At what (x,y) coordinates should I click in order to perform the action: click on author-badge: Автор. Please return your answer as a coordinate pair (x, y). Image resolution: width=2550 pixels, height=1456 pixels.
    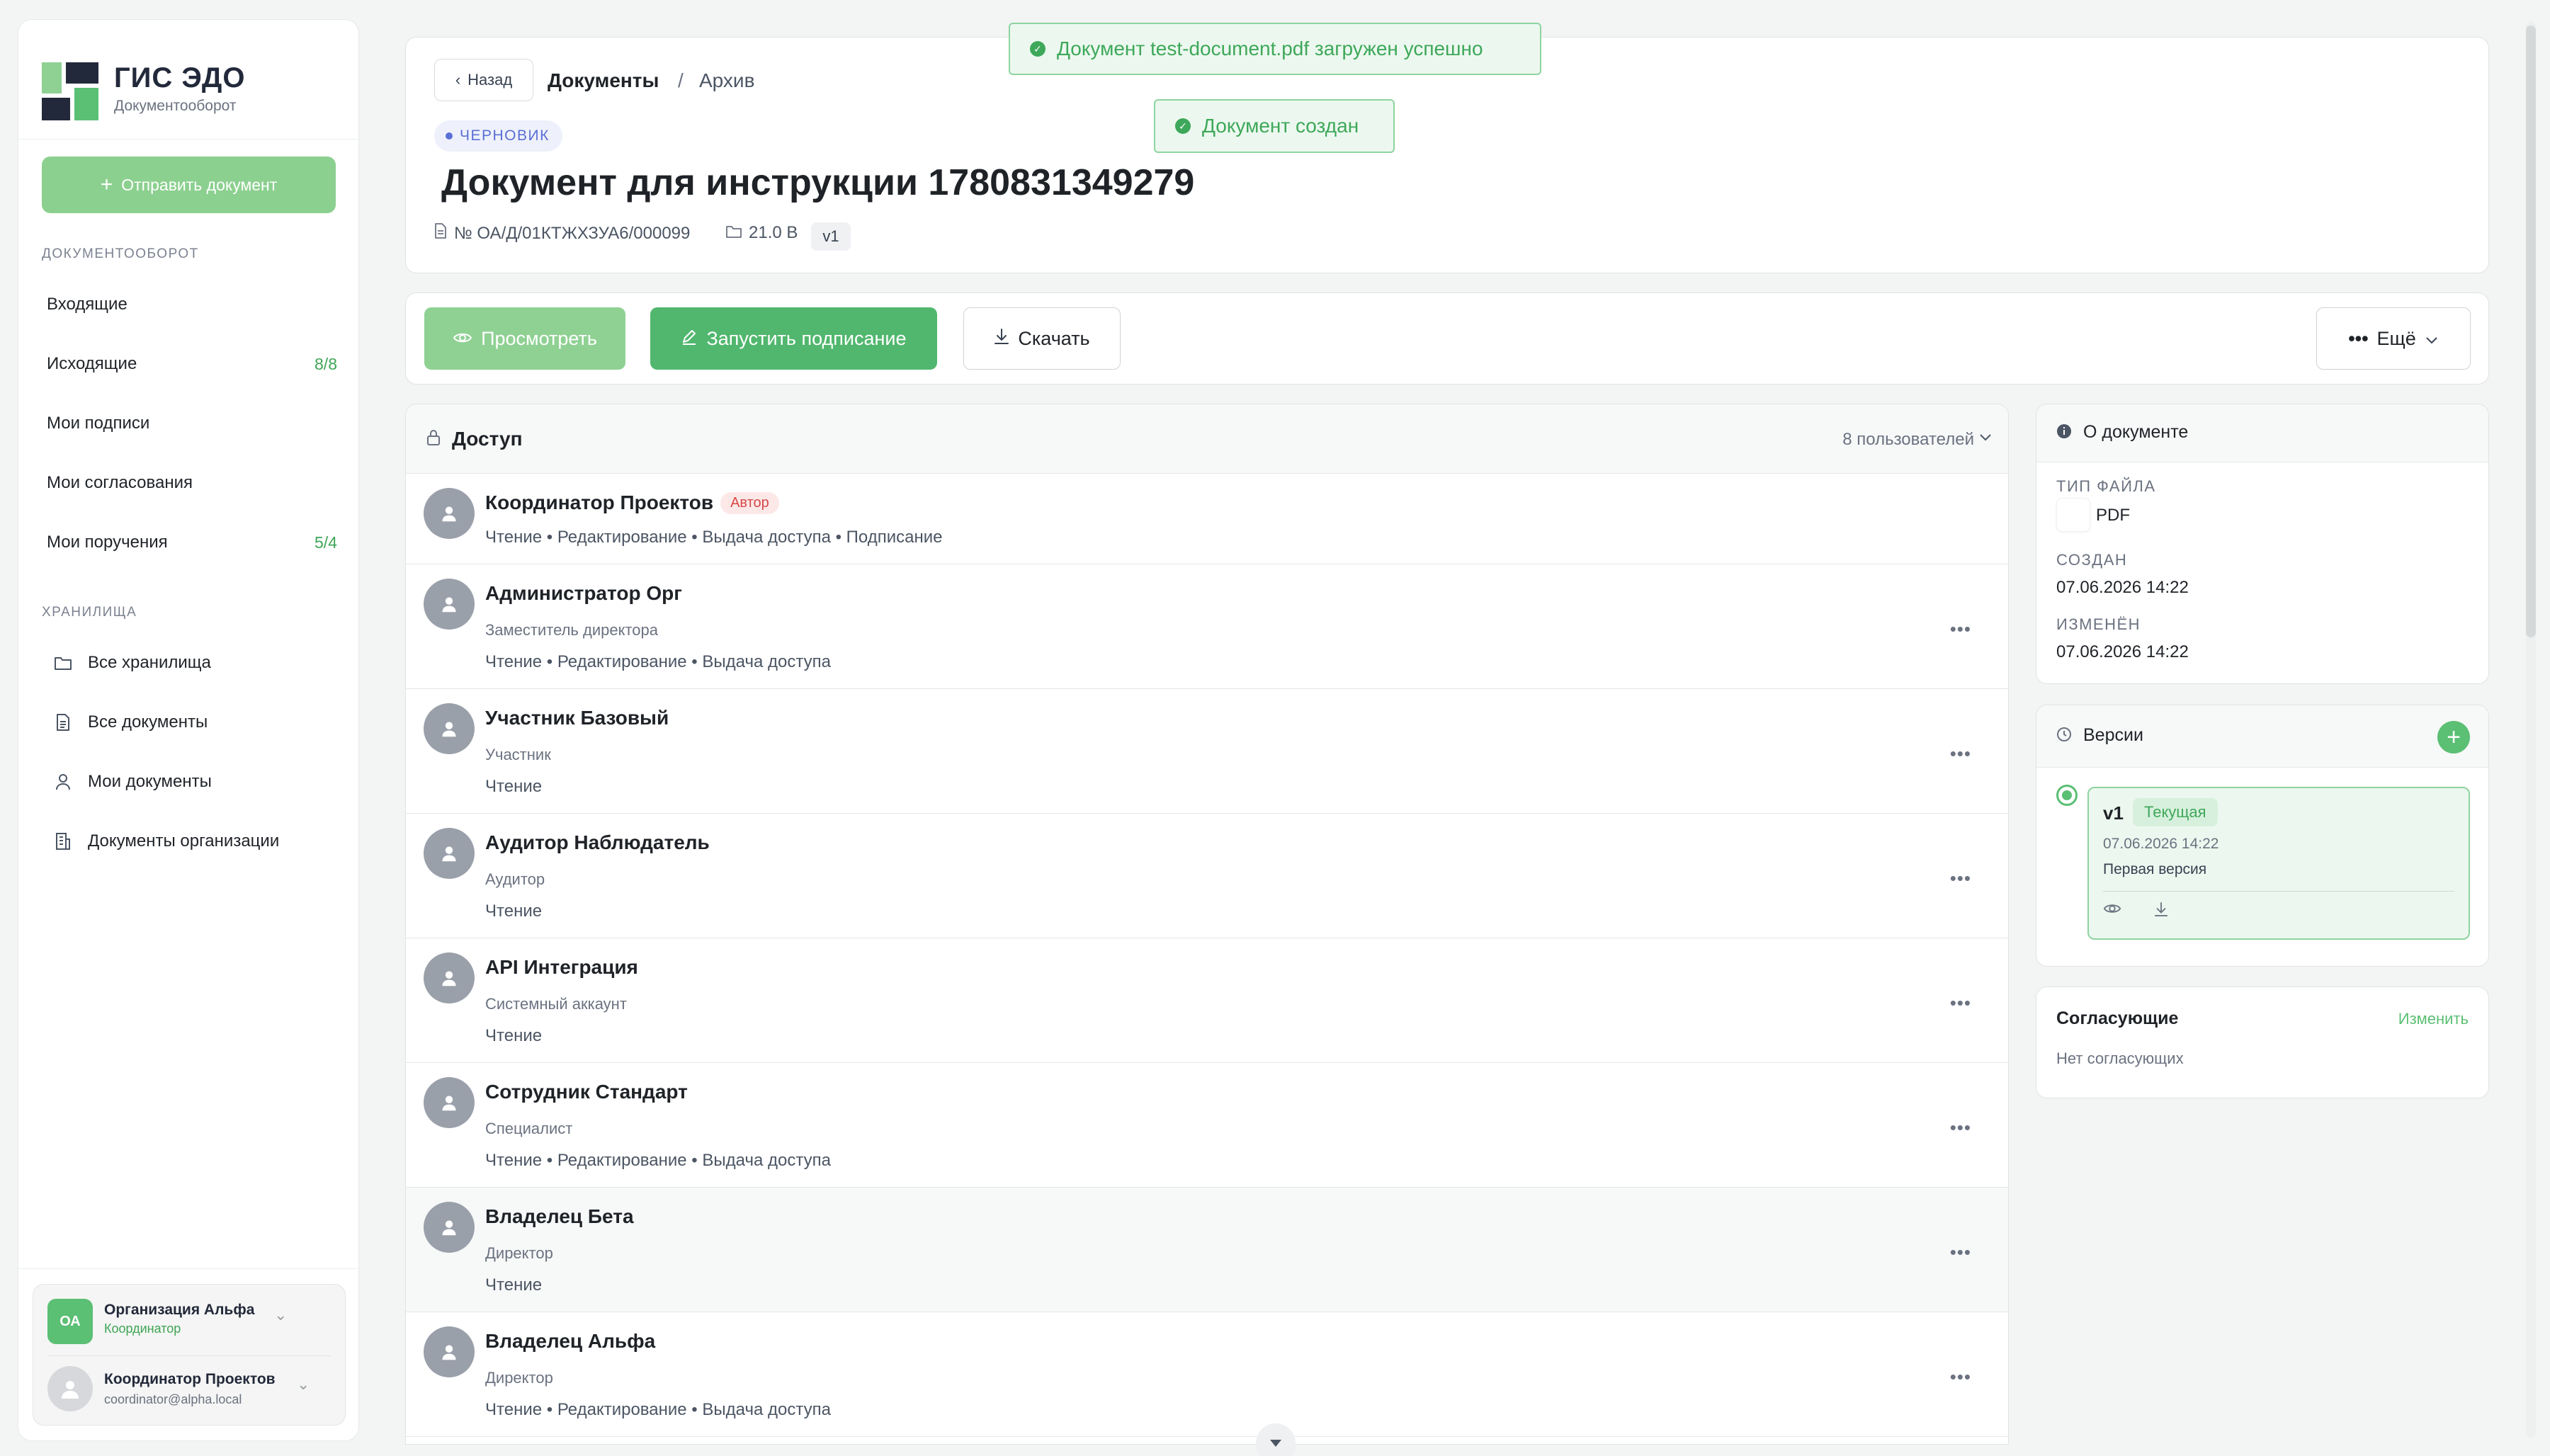
    Looking at the image, I should click on (750, 503).